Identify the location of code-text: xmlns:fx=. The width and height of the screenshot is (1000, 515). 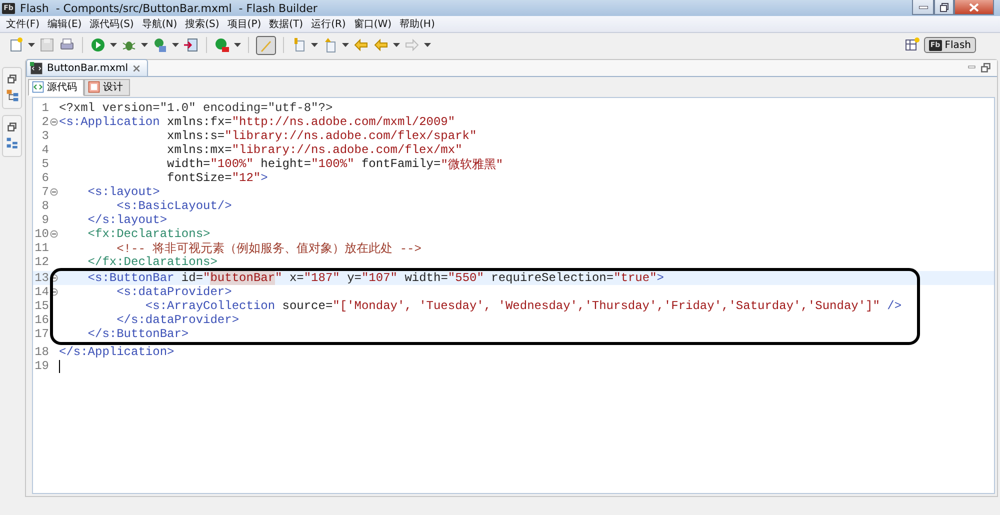
(199, 122).